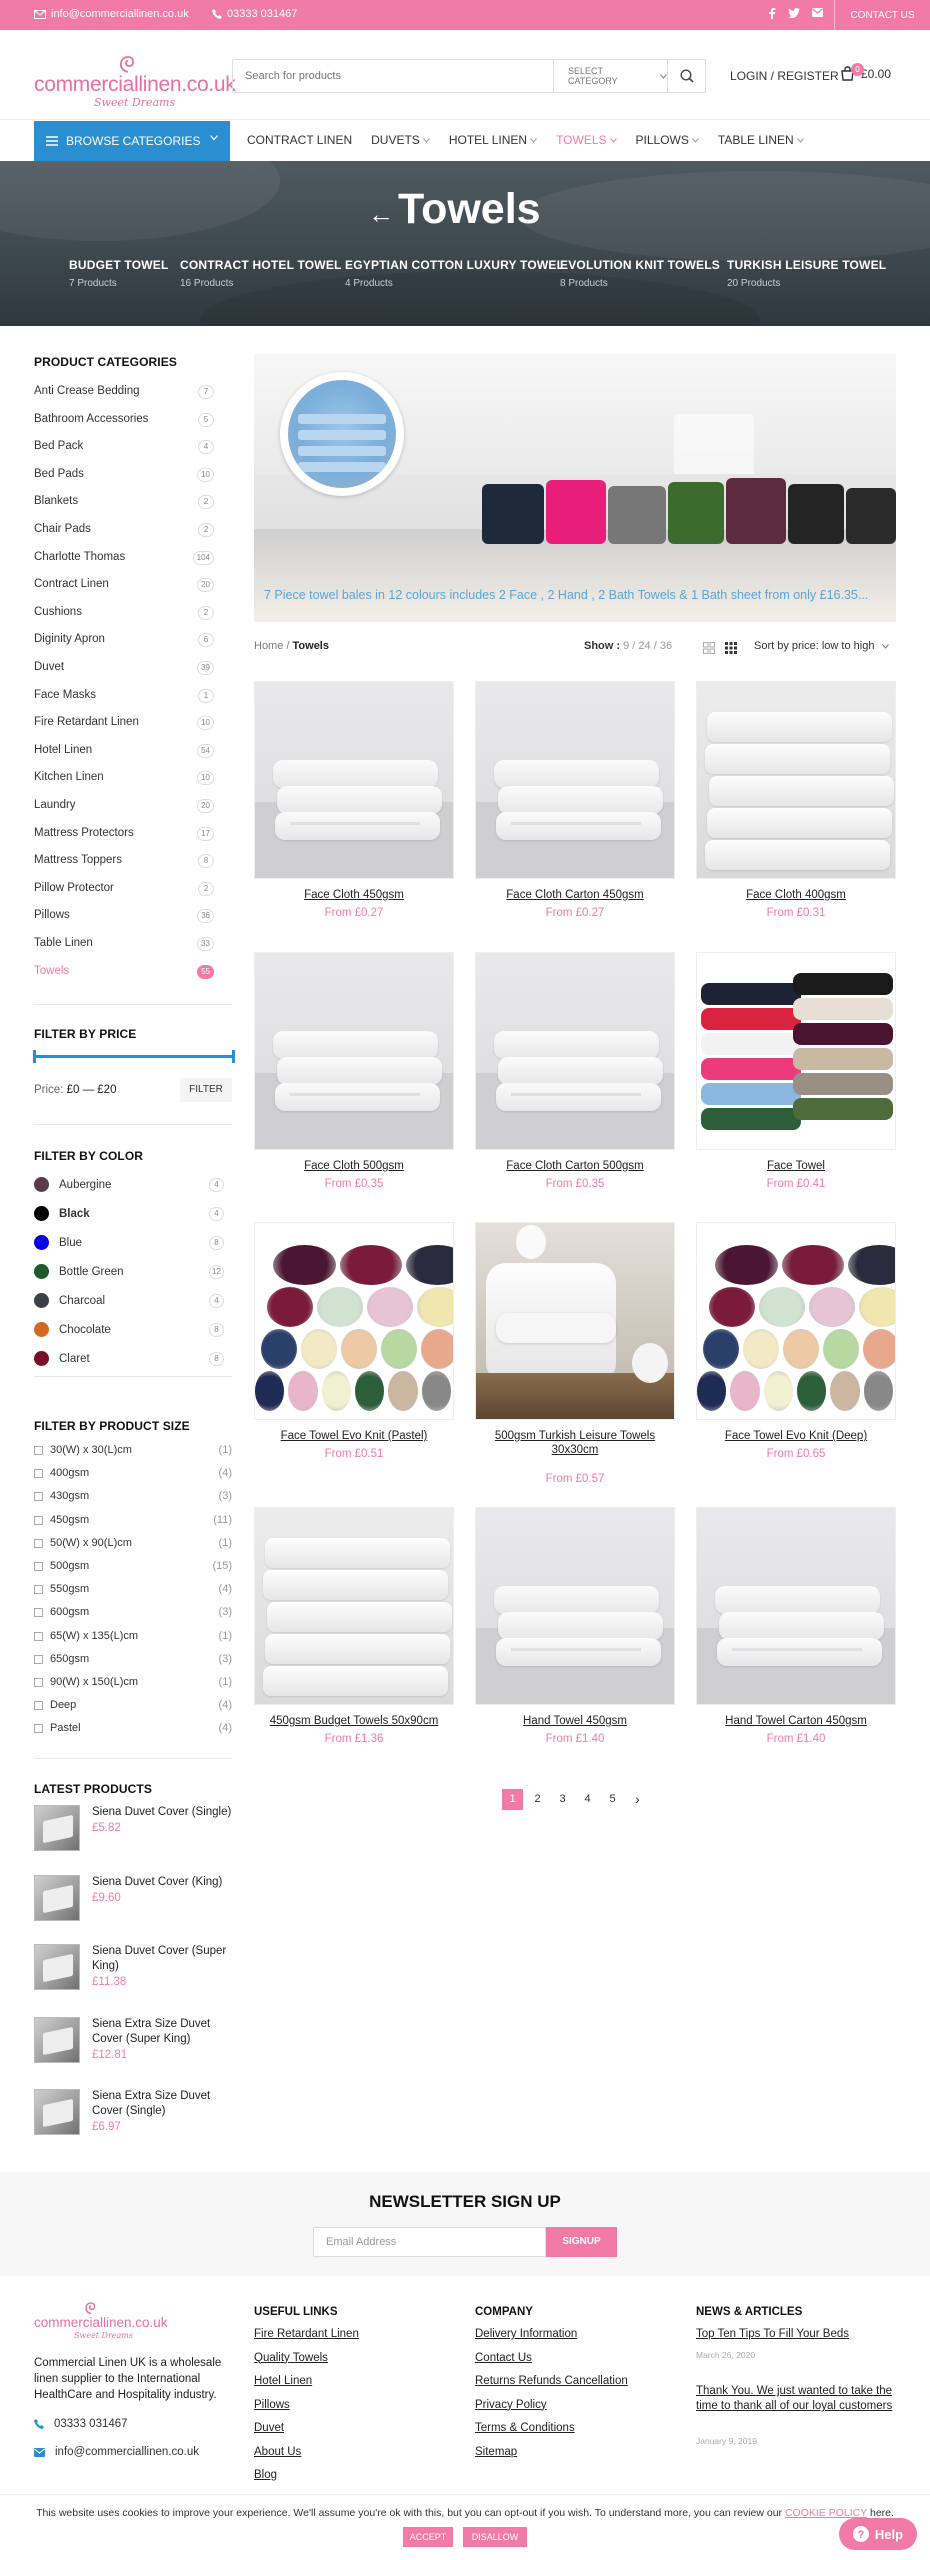  I want to click on breadcrumb-home: Home, so click(268, 646).